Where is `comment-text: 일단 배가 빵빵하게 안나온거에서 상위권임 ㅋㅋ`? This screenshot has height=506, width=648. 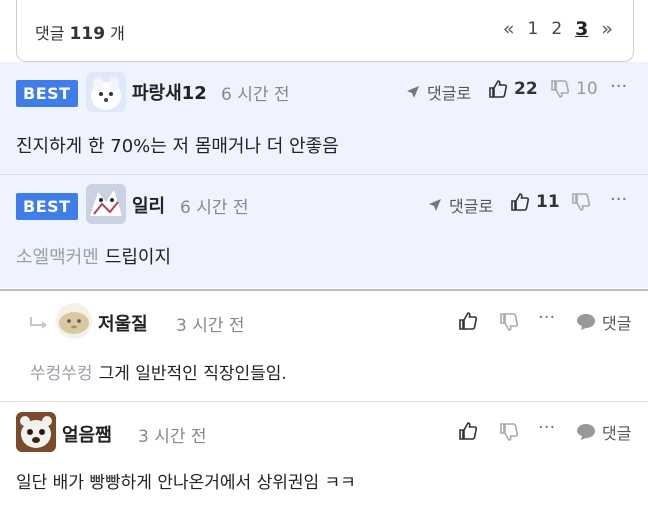
comment-text: 일단 배가 빵빵하게 안나온거에서 상위권임 ㅋㅋ is located at coordinates (186, 483).